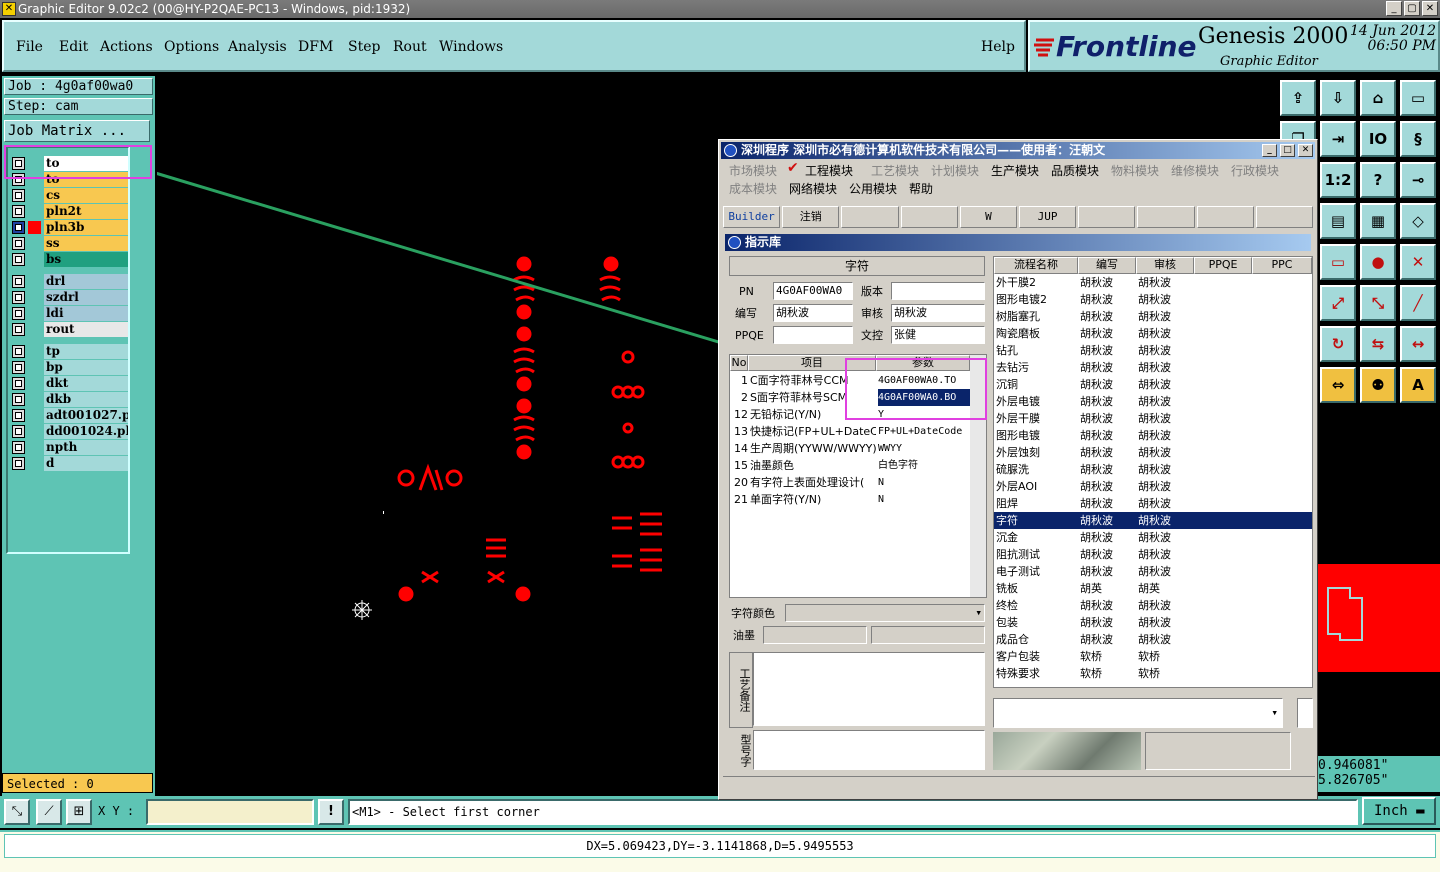 This screenshot has width=1440, height=872. I want to click on close-button: ✕, so click(1430, 8).